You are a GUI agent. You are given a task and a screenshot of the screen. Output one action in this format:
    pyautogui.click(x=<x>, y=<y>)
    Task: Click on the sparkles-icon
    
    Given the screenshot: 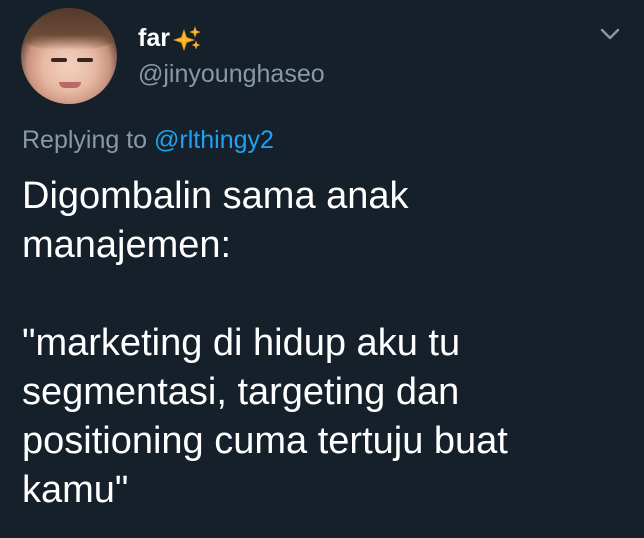 What is the action you would take?
    pyautogui.click(x=186, y=38)
    